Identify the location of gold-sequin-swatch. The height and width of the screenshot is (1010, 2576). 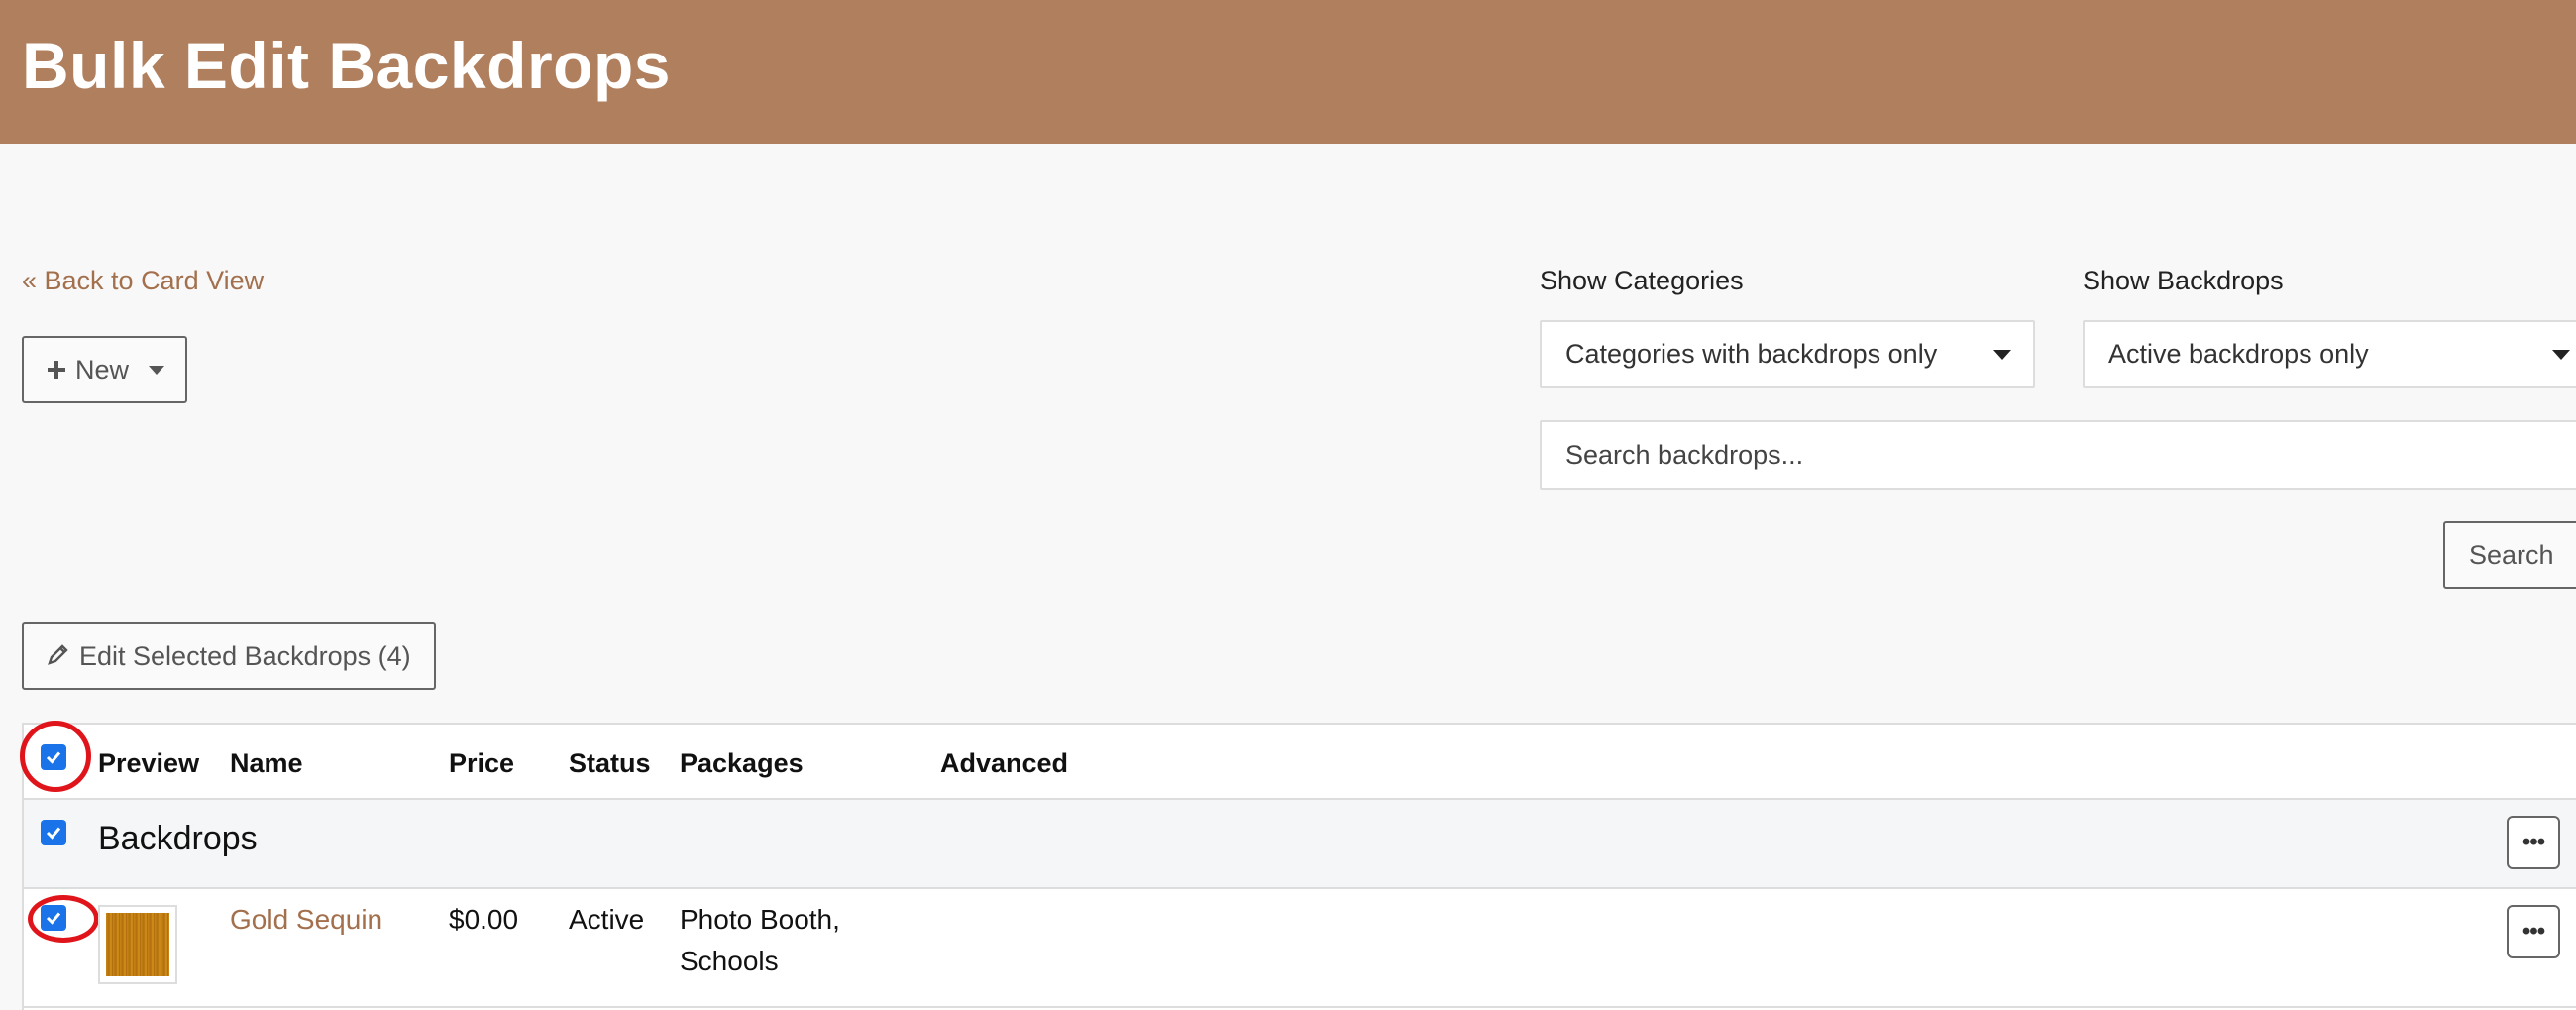
(138, 944).